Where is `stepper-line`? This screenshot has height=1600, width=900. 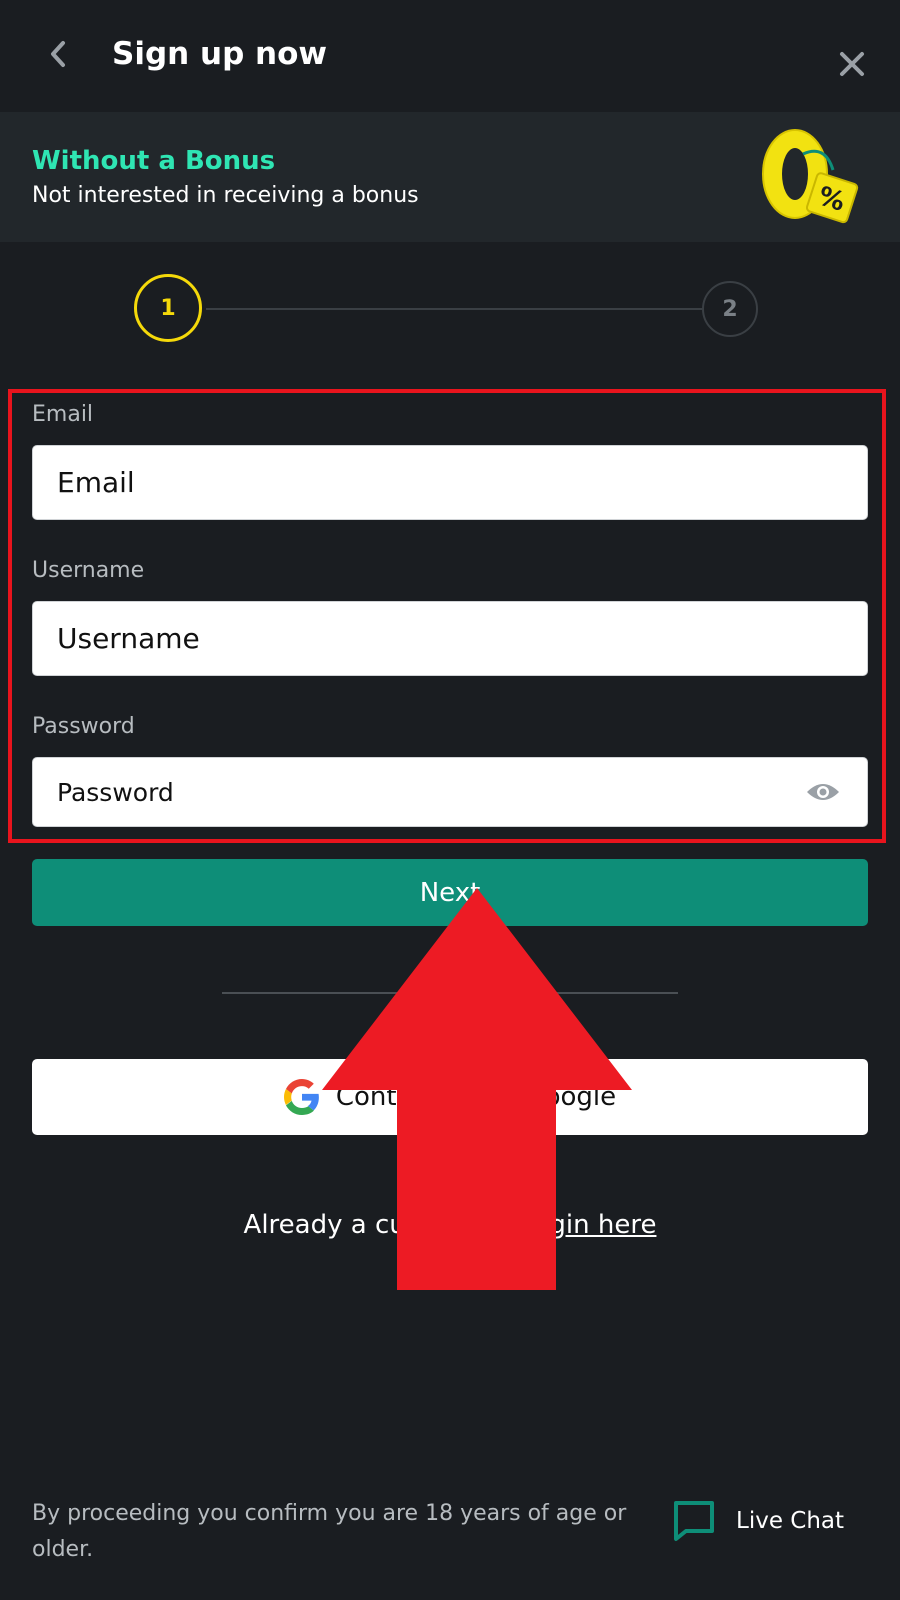
stepper-line is located at coordinates (454, 309).